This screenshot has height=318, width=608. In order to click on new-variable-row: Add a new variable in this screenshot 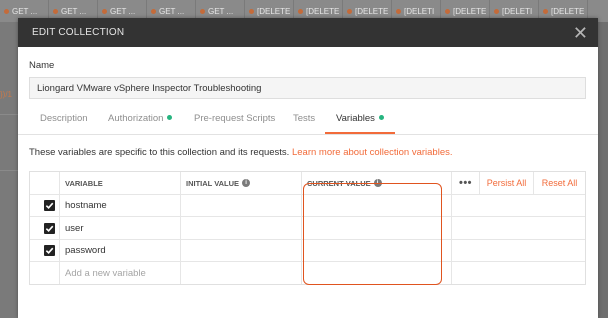, I will do `click(307, 273)`.